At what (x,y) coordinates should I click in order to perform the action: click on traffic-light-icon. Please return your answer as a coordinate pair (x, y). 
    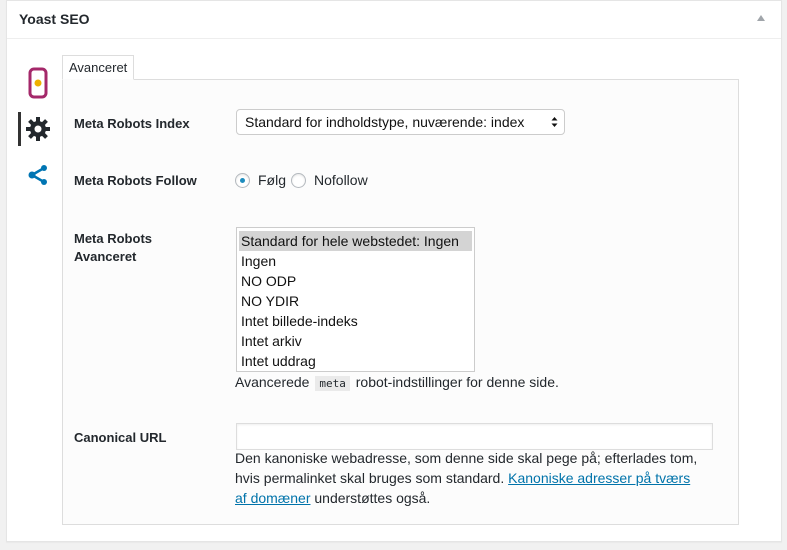
    Looking at the image, I should click on (38, 83).